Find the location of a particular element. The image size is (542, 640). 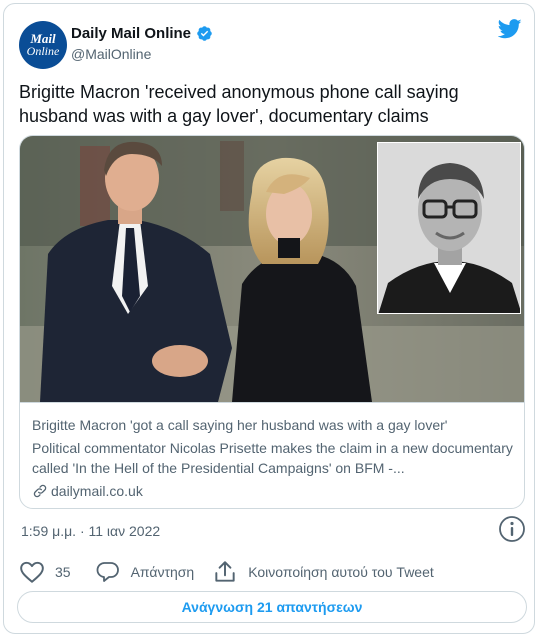

reply-label: Απάντηση is located at coordinates (162, 572).